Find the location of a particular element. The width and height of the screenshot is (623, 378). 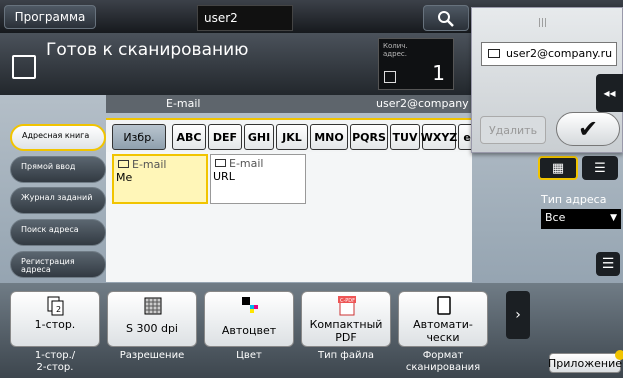

notification-dot-icon is located at coordinates (619, 355).